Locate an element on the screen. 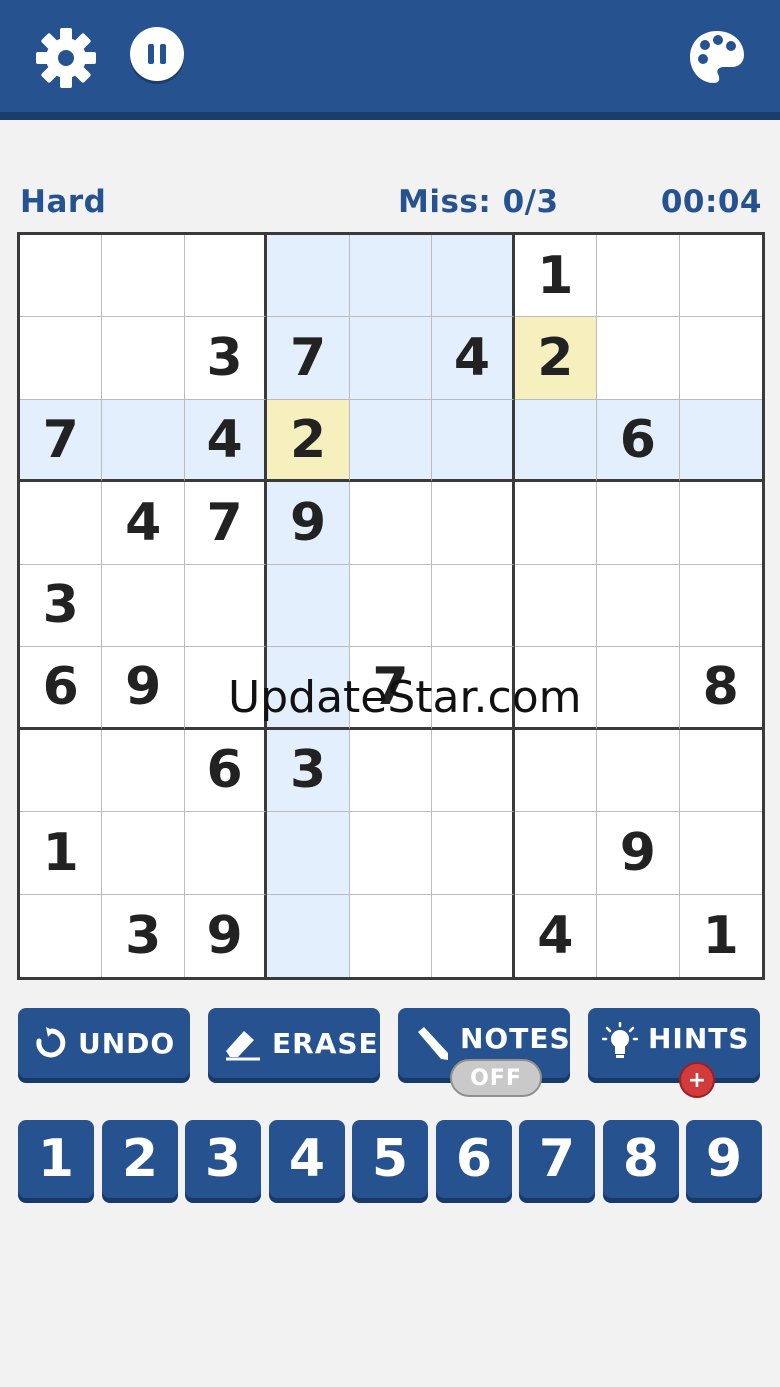 This screenshot has width=780, height=1387. board-cell-r6c9: 8 is located at coordinates (720, 688).